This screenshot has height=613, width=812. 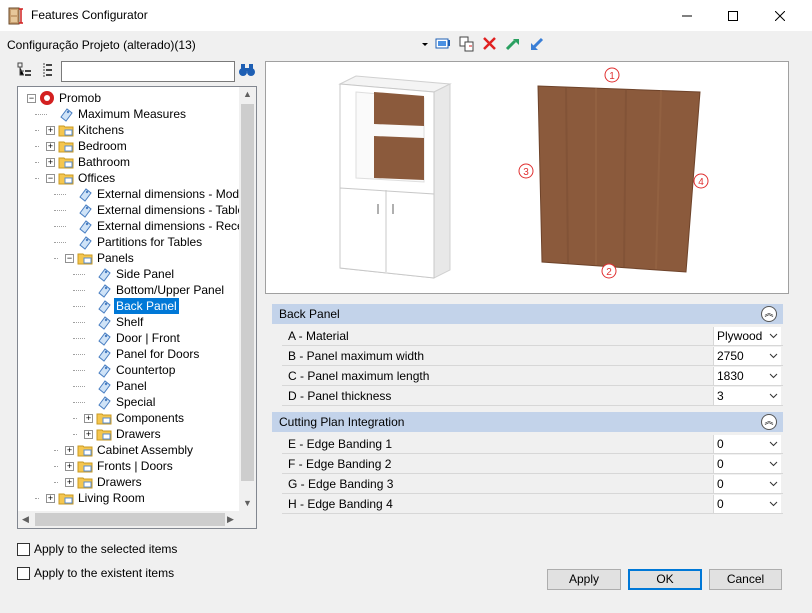 I want to click on close-button, so click(x=780, y=15).